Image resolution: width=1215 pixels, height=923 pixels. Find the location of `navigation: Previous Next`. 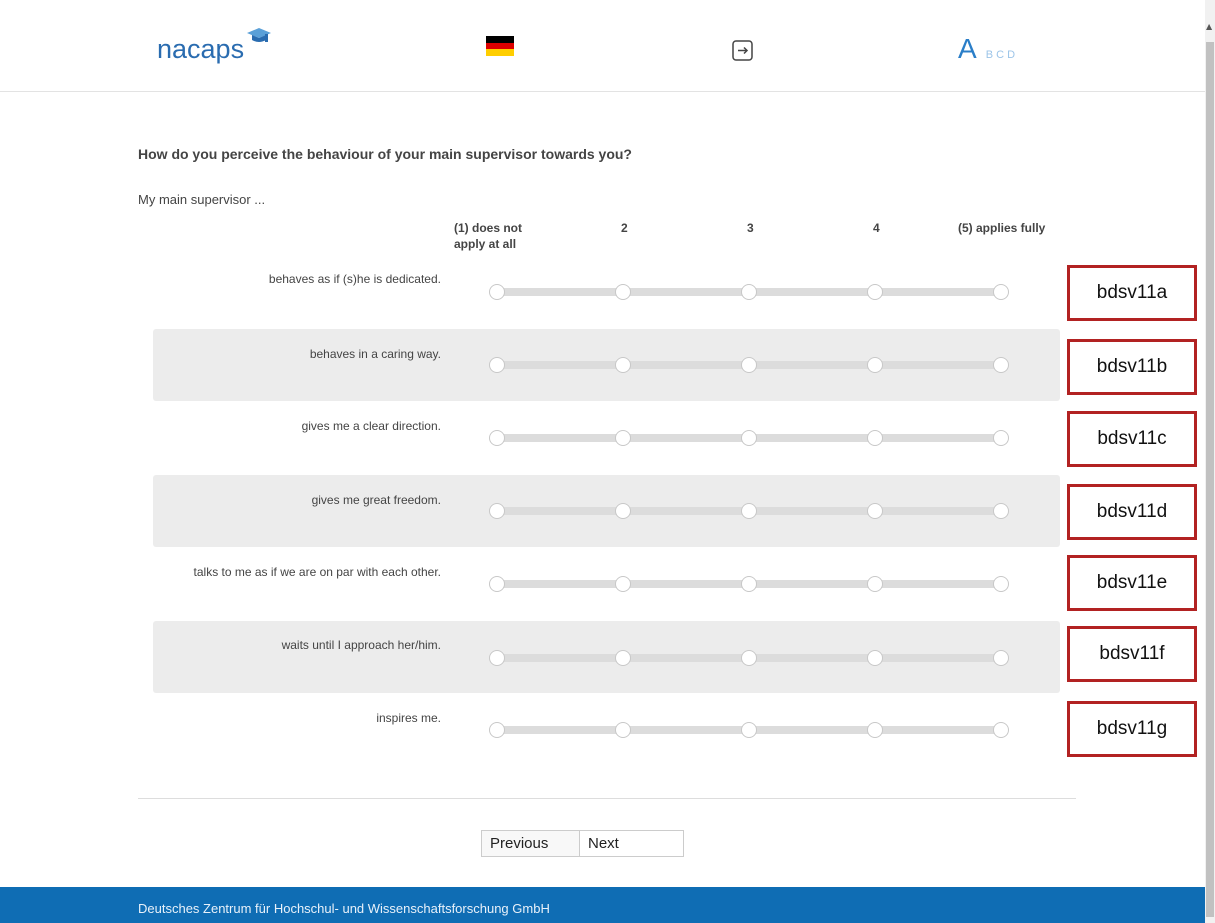

navigation: Previous Next is located at coordinates (582, 843).